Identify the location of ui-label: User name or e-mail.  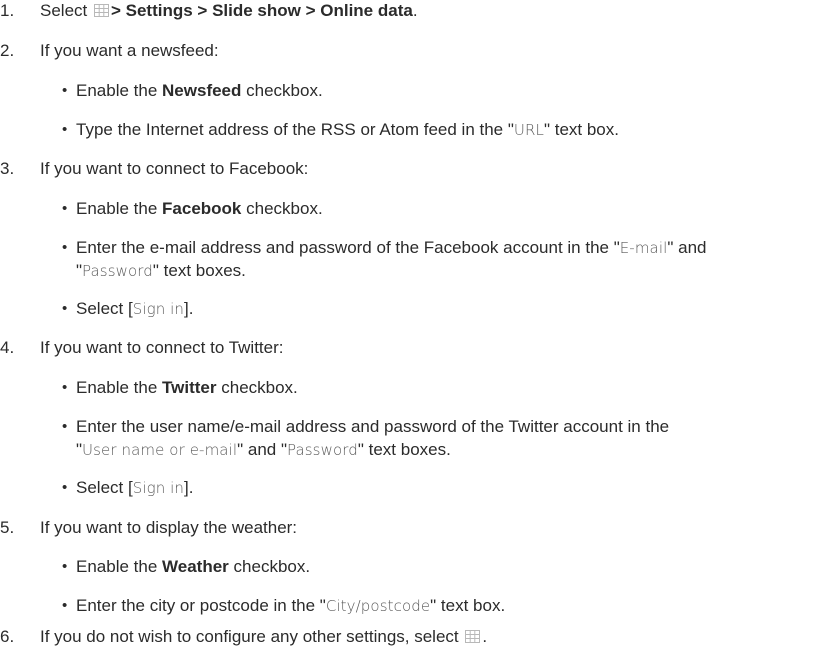
(160, 450).